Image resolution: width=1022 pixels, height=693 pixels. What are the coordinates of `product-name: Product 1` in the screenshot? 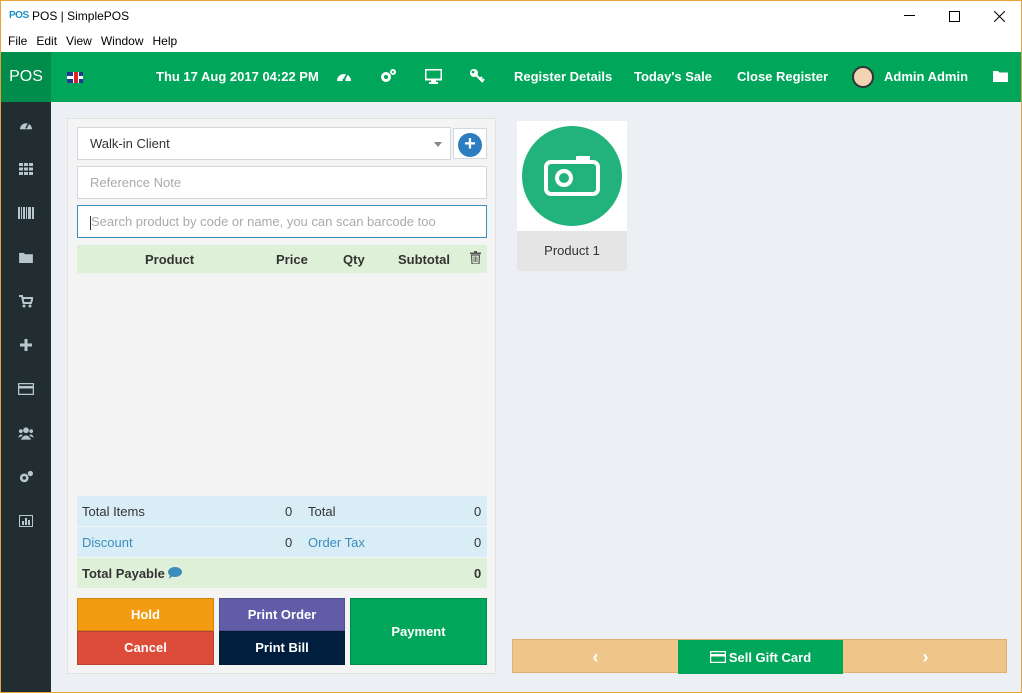 It's located at (572, 251).